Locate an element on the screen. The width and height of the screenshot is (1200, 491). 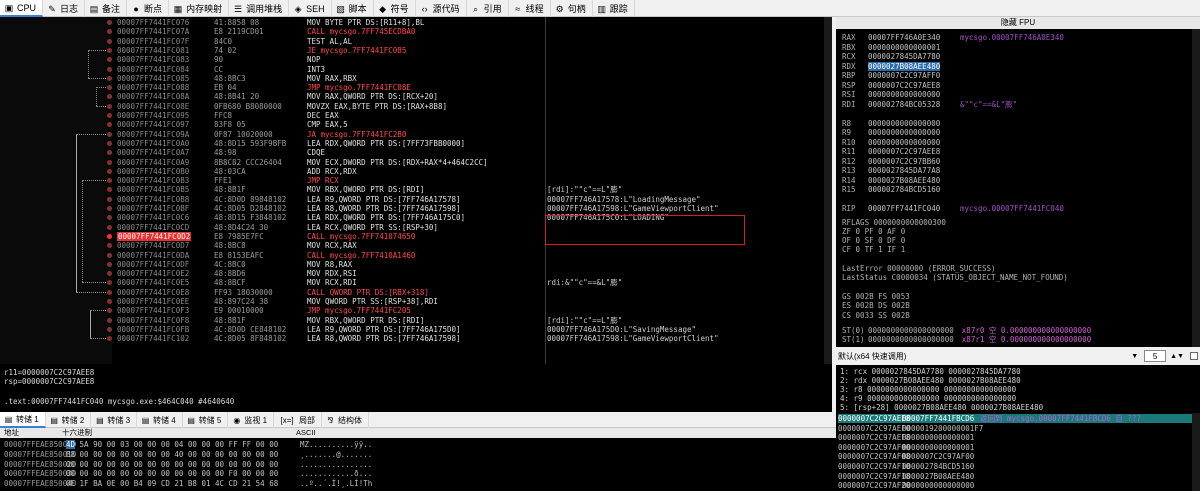
stack-row: 0000007C2C97AEF00000019200000001F7 is located at coordinates (1015, 428).